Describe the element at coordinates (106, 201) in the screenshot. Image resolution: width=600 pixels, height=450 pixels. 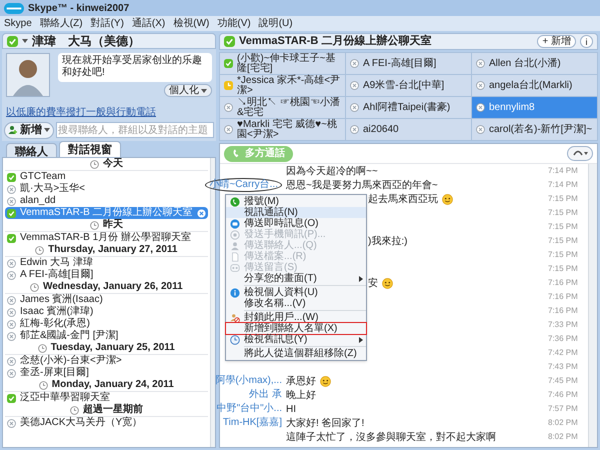
I see `conversation-item: alan_dd` at that location.